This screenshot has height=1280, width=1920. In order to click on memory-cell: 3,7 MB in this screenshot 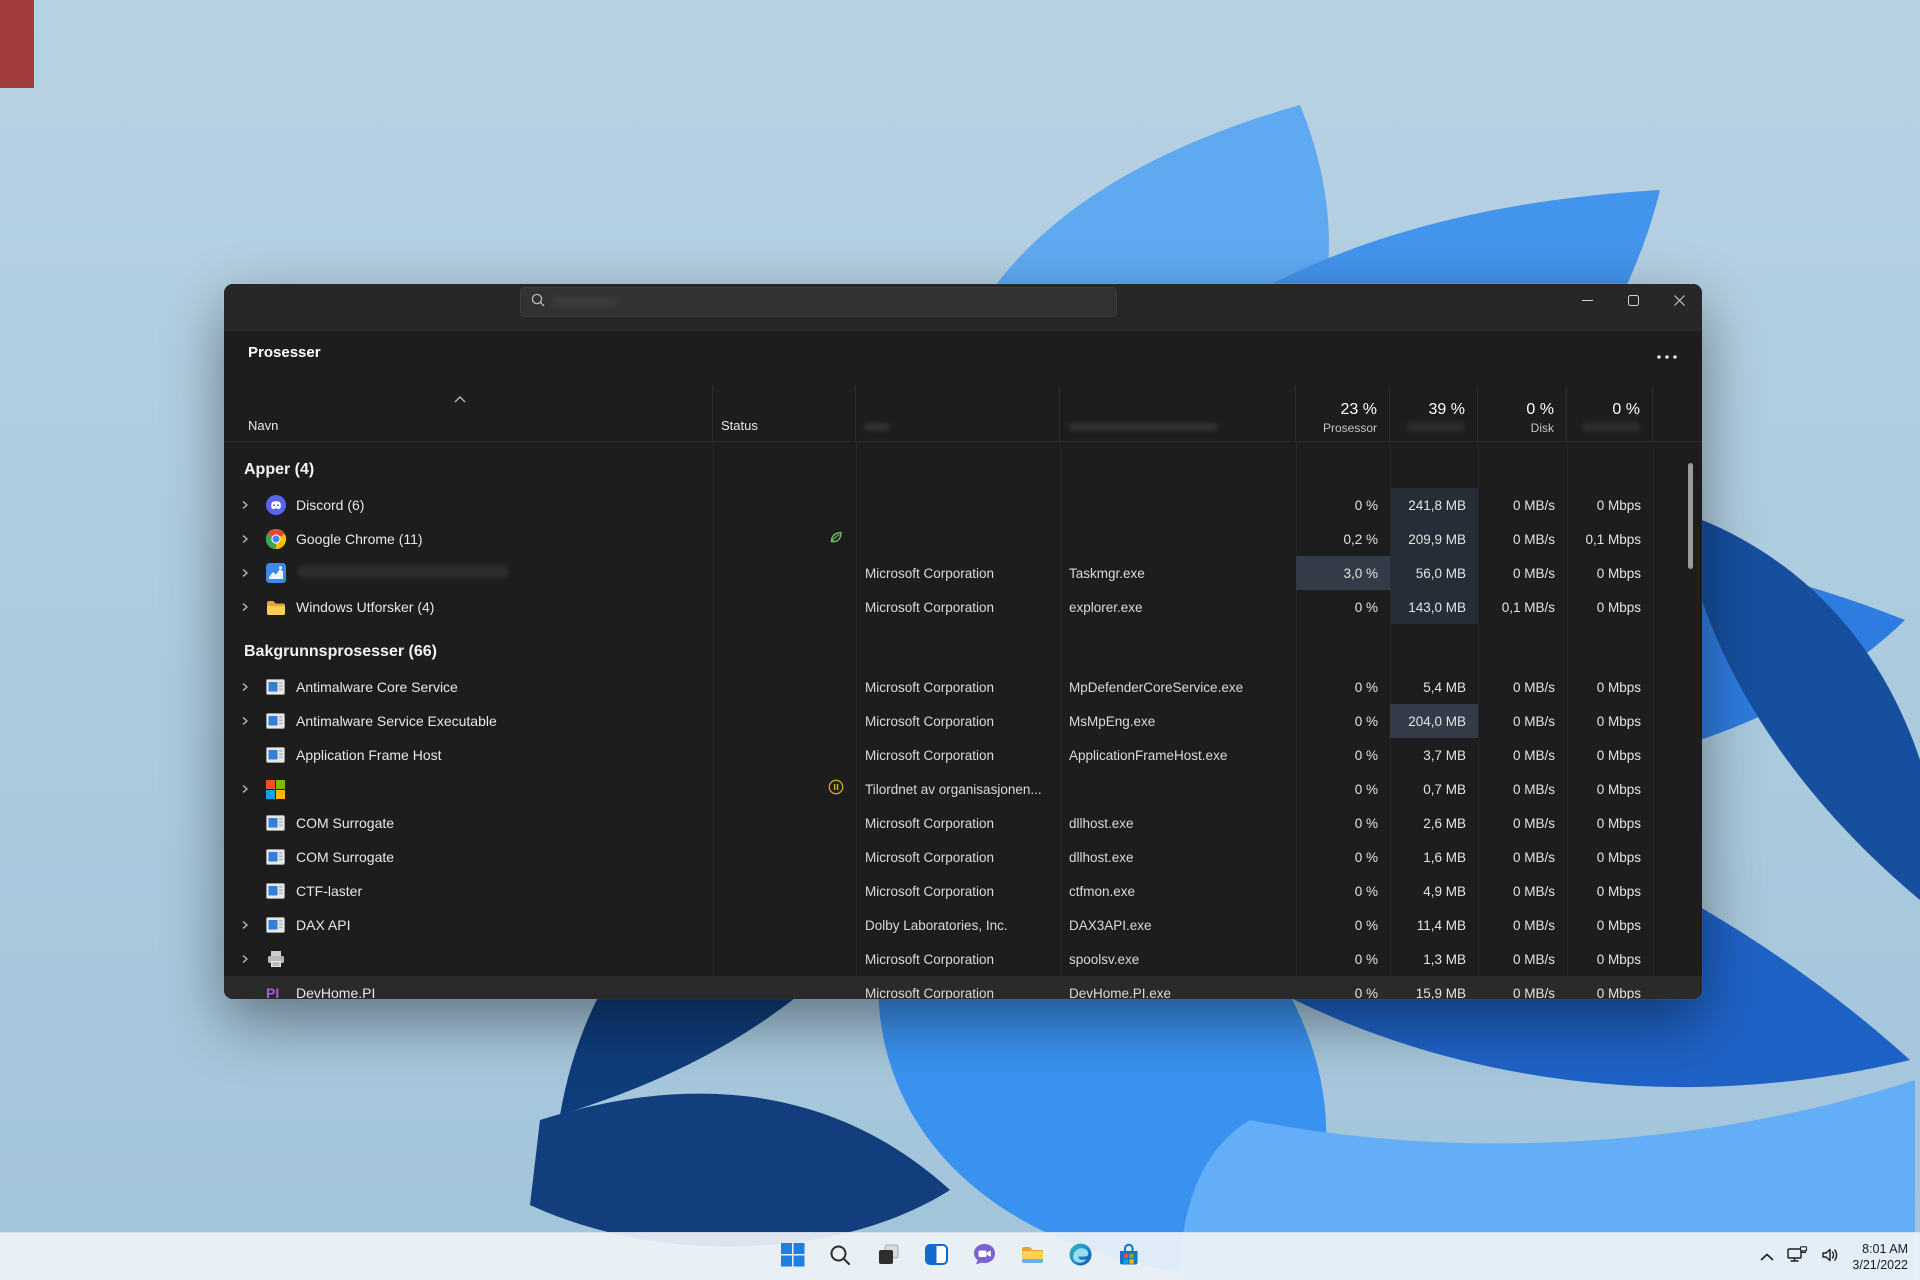, I will do `click(1444, 755)`.